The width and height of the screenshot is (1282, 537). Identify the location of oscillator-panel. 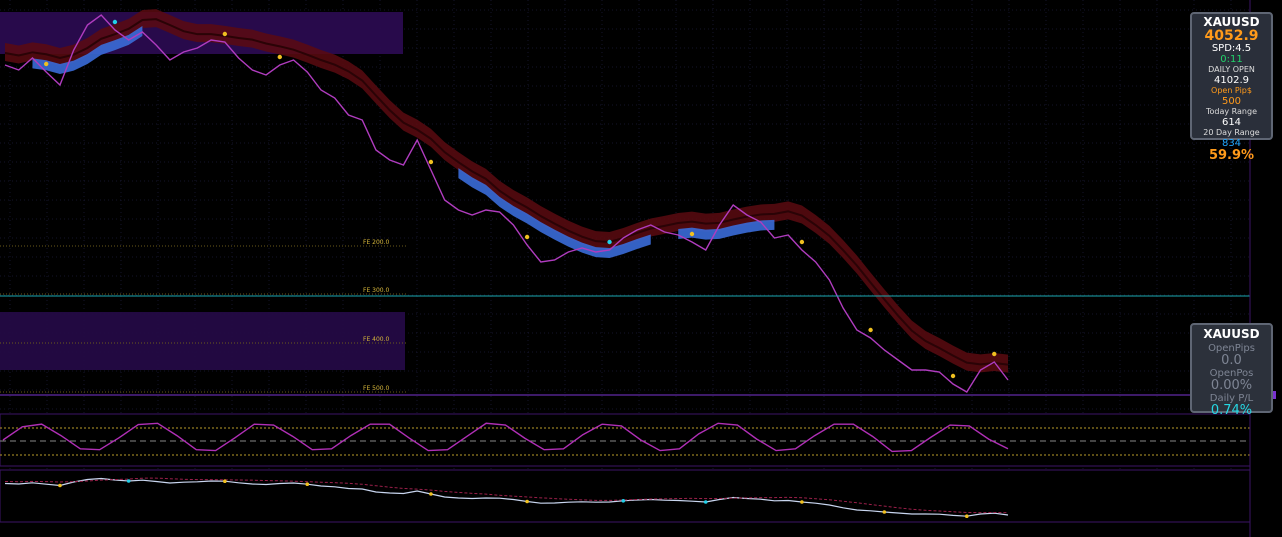
(625, 440).